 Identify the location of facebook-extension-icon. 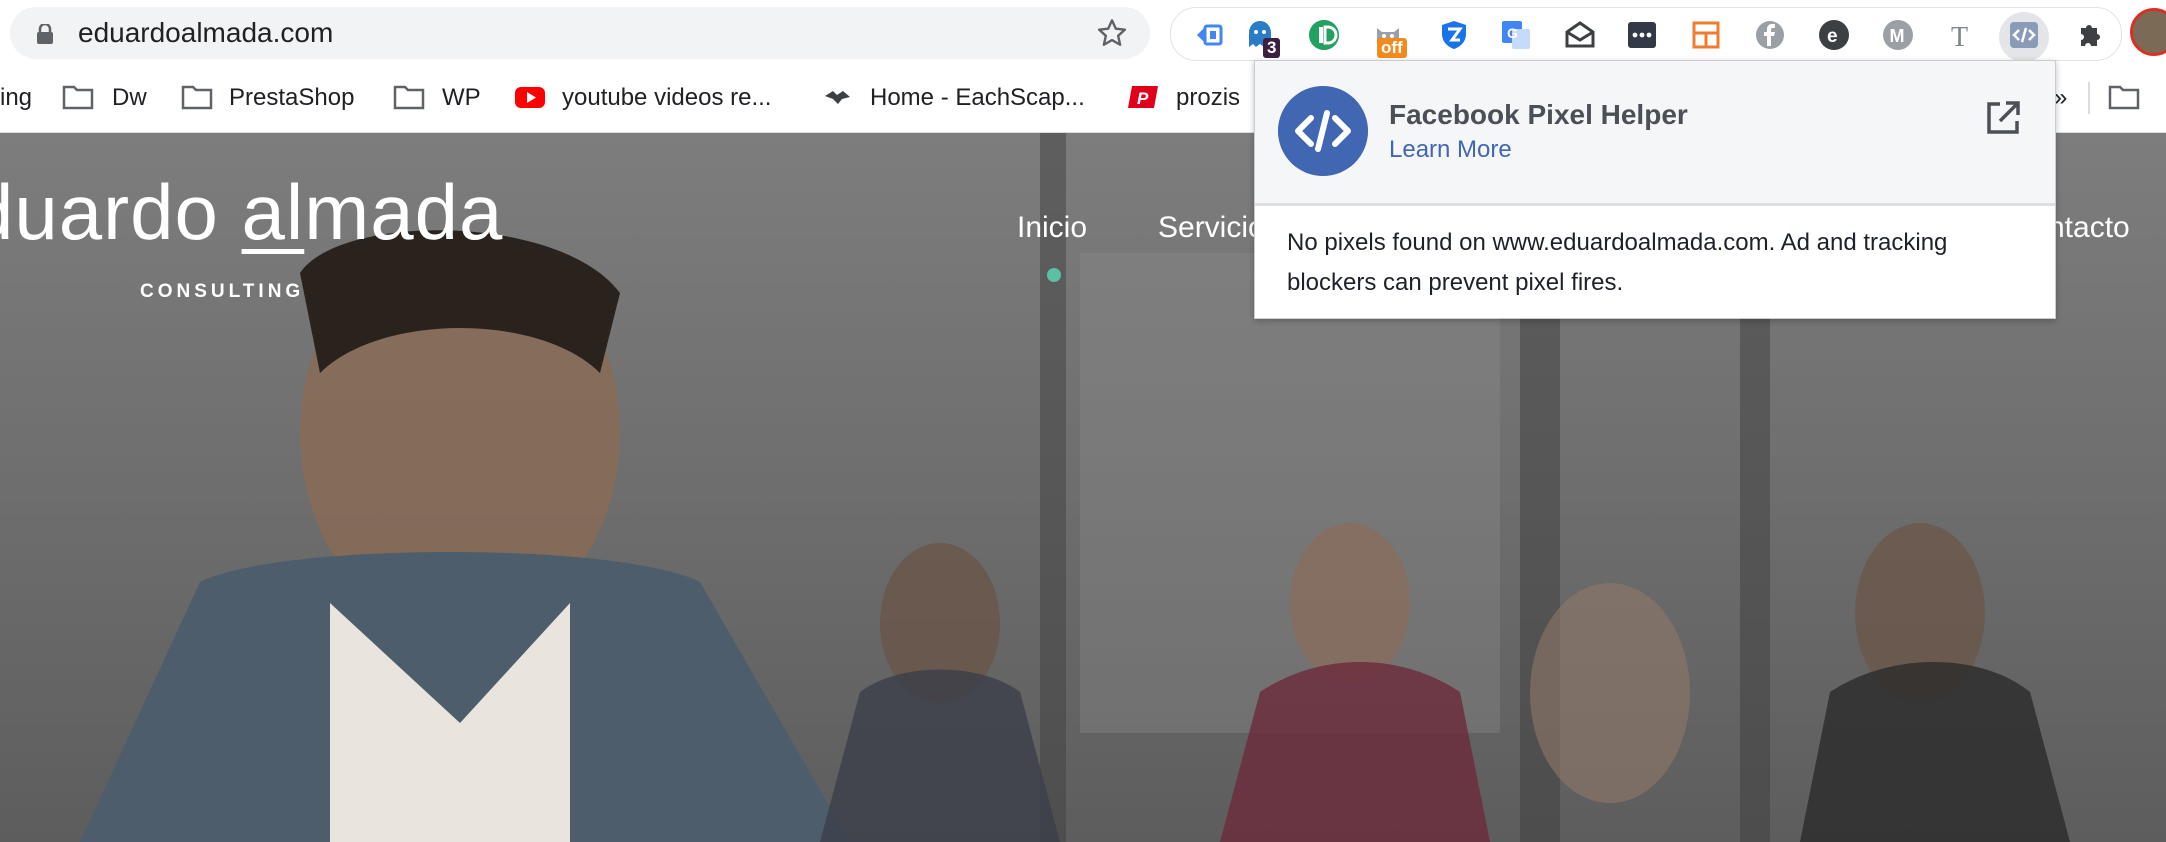
(1770, 35).